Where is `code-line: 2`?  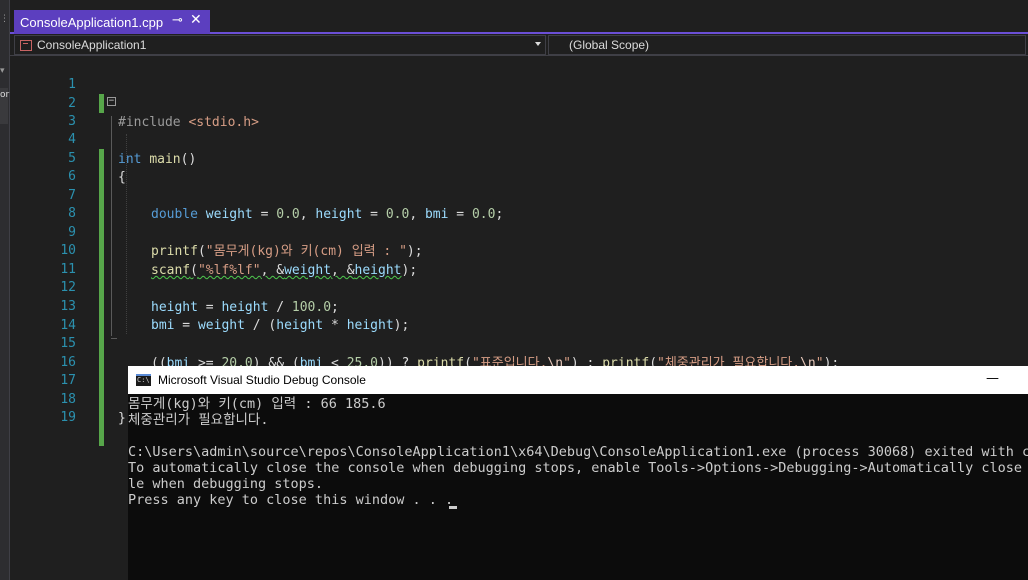 code-line: 2 is located at coordinates (519, 93).